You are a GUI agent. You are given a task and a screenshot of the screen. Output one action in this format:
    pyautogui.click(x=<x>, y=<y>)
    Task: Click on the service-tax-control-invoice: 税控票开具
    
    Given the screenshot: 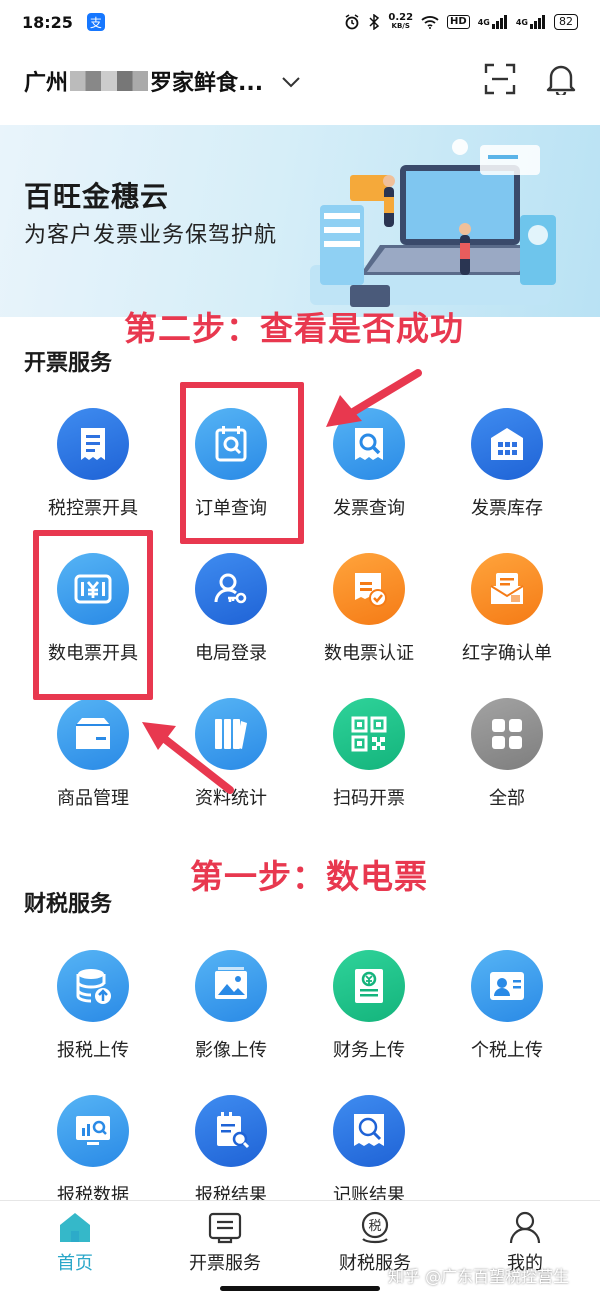 What is the action you would take?
    pyautogui.click(x=93, y=464)
    